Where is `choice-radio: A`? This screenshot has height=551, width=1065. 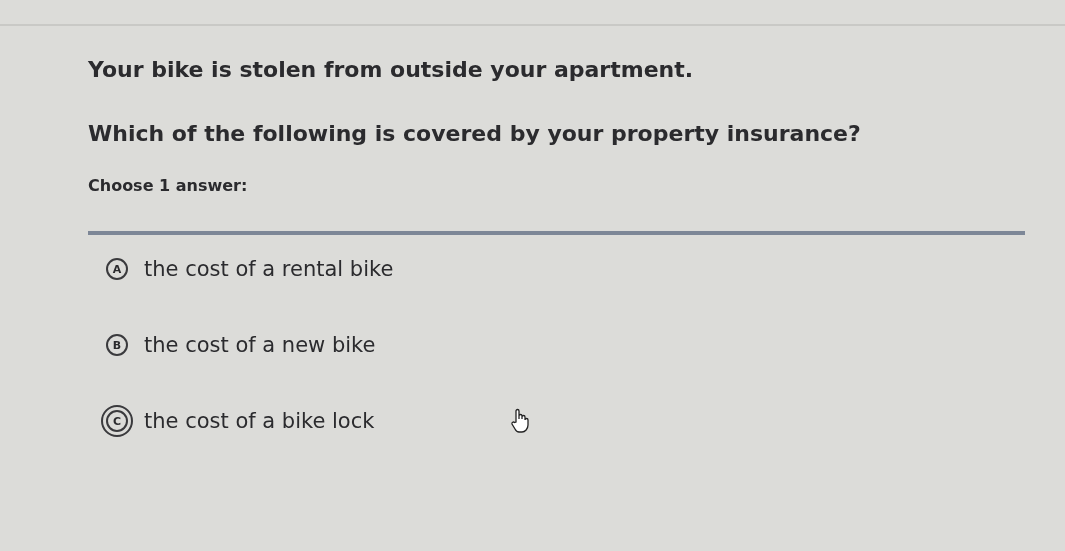
choice-radio: A is located at coordinates (117, 269).